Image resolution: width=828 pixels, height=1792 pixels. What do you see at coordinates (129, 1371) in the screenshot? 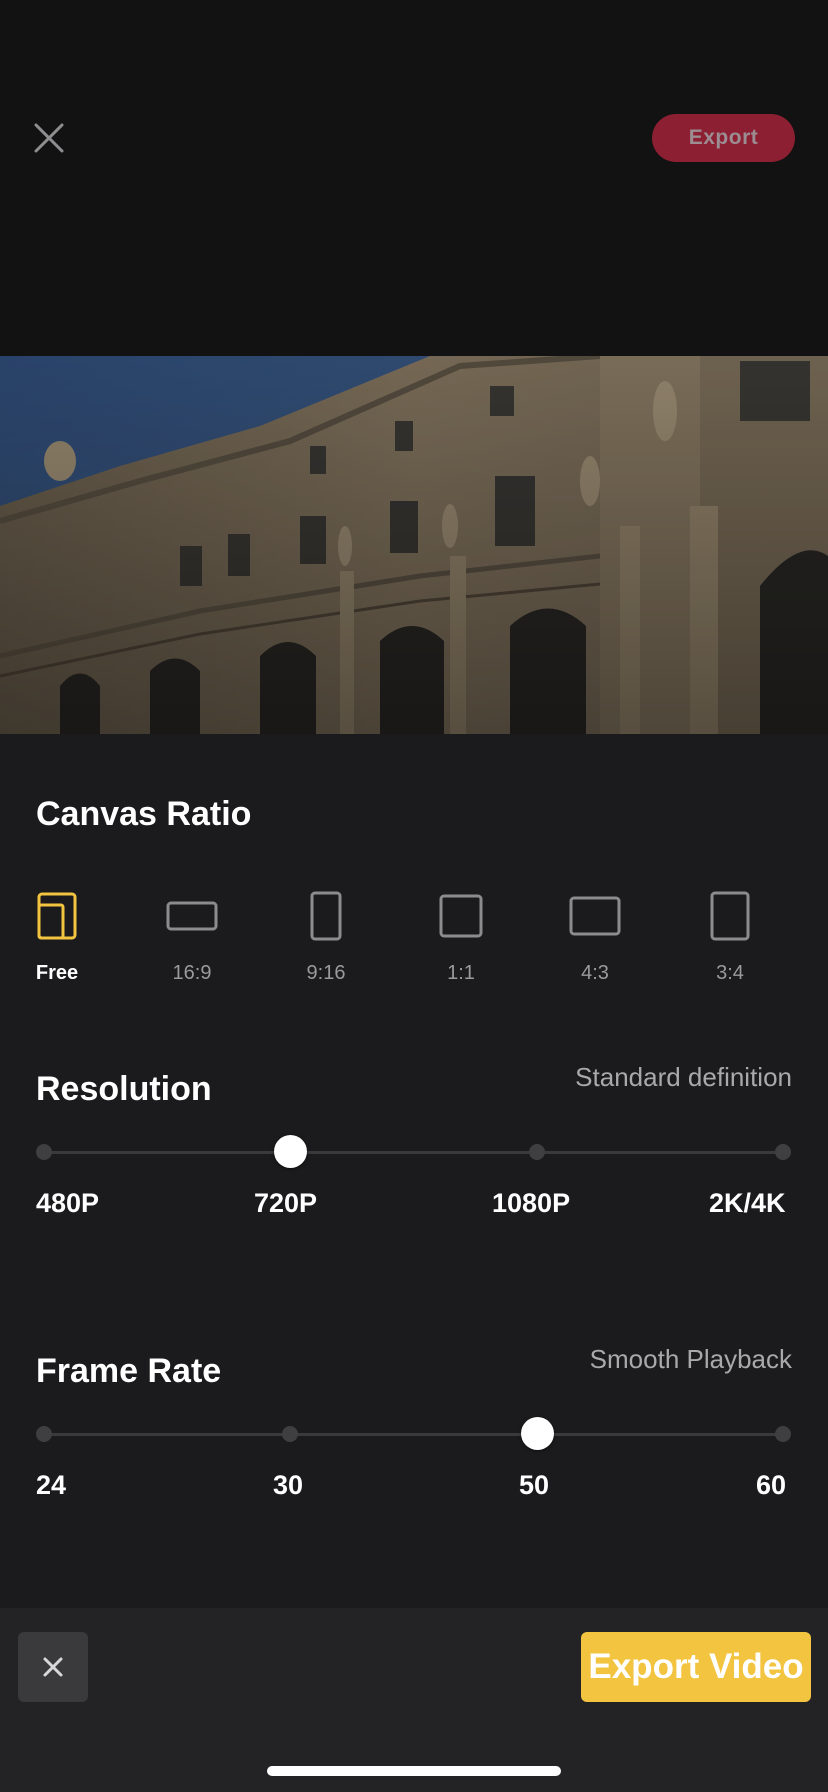
I see `frame-rate-title: Frame Rate` at bounding box center [129, 1371].